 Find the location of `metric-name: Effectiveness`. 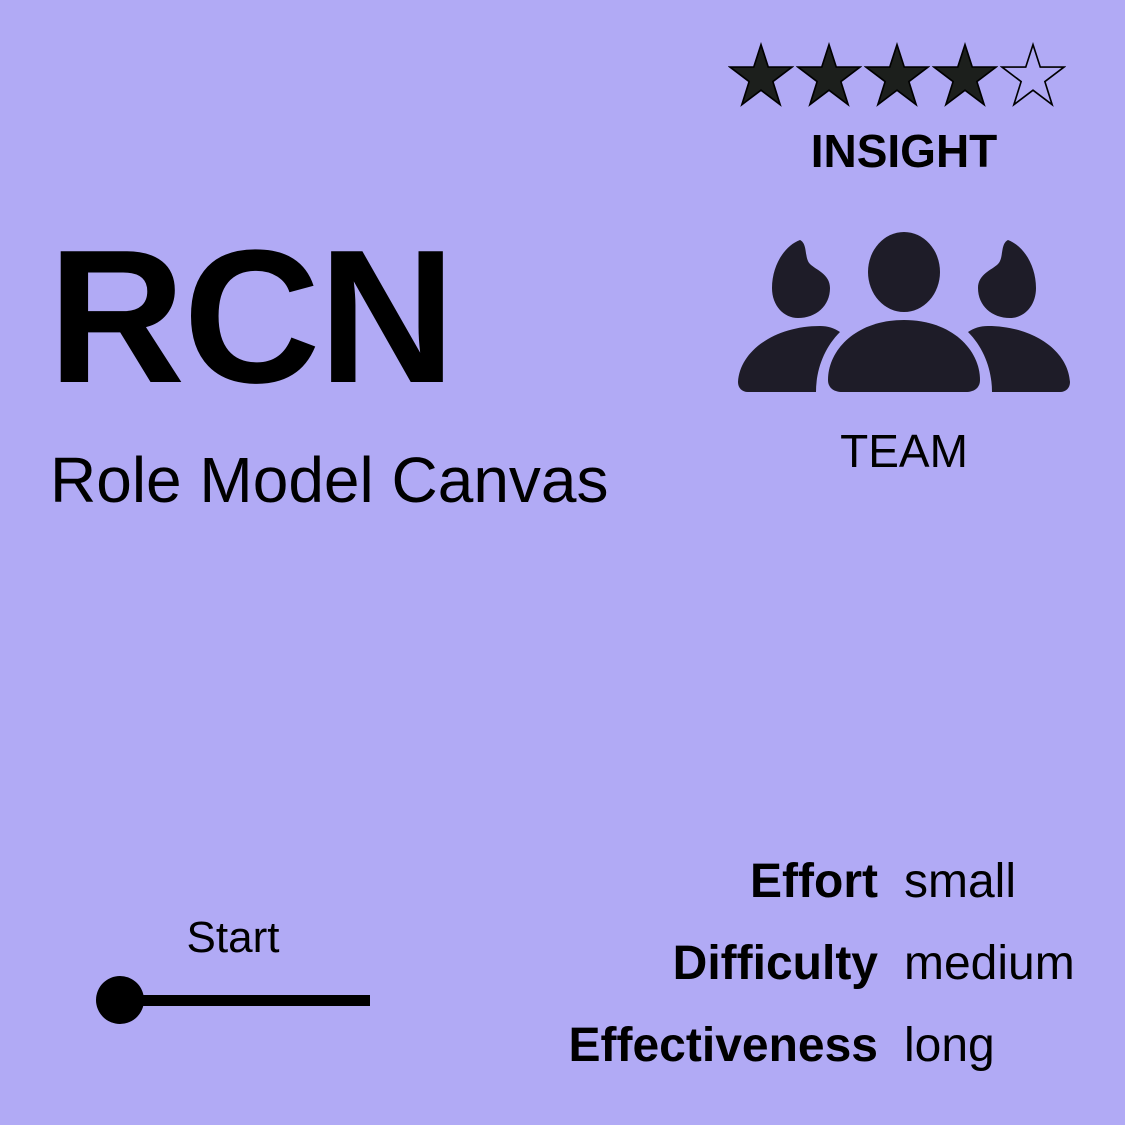

metric-name: Effectiveness is located at coordinates (723, 1045).